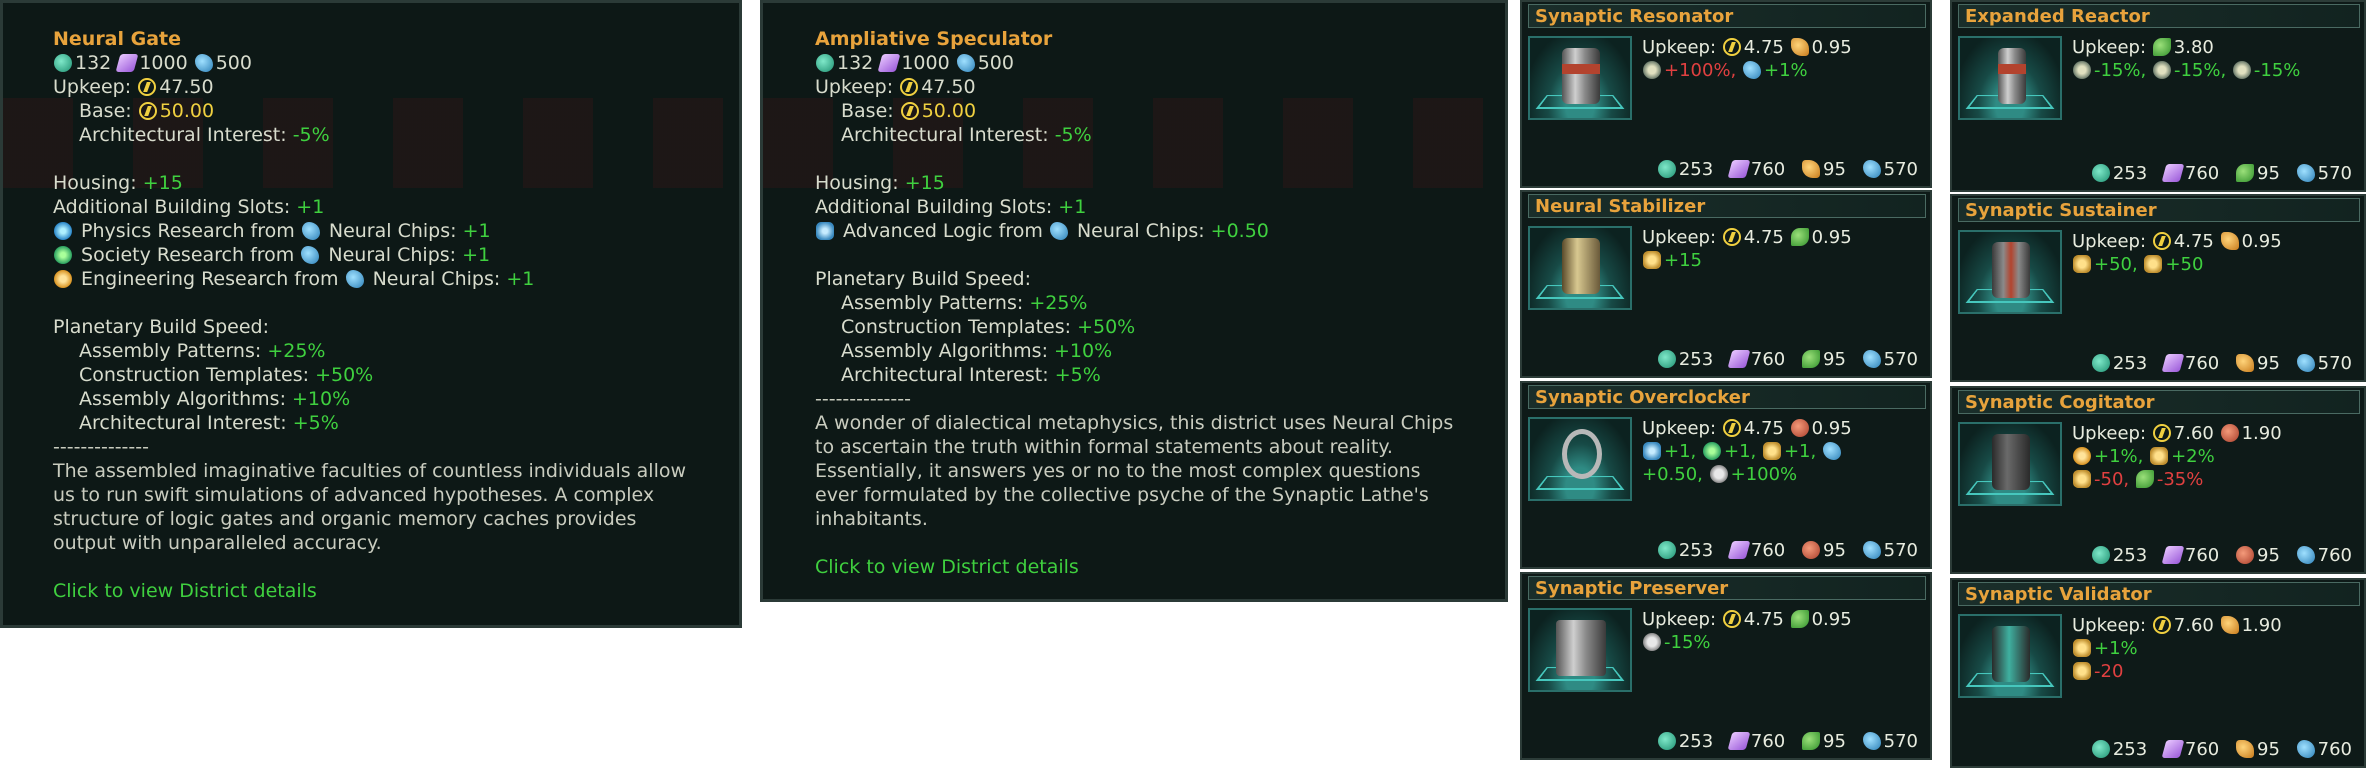  Describe the element at coordinates (371, 231) in the screenshot. I see `physics-research-row: Physics Research from Neural Chips: +1` at that location.